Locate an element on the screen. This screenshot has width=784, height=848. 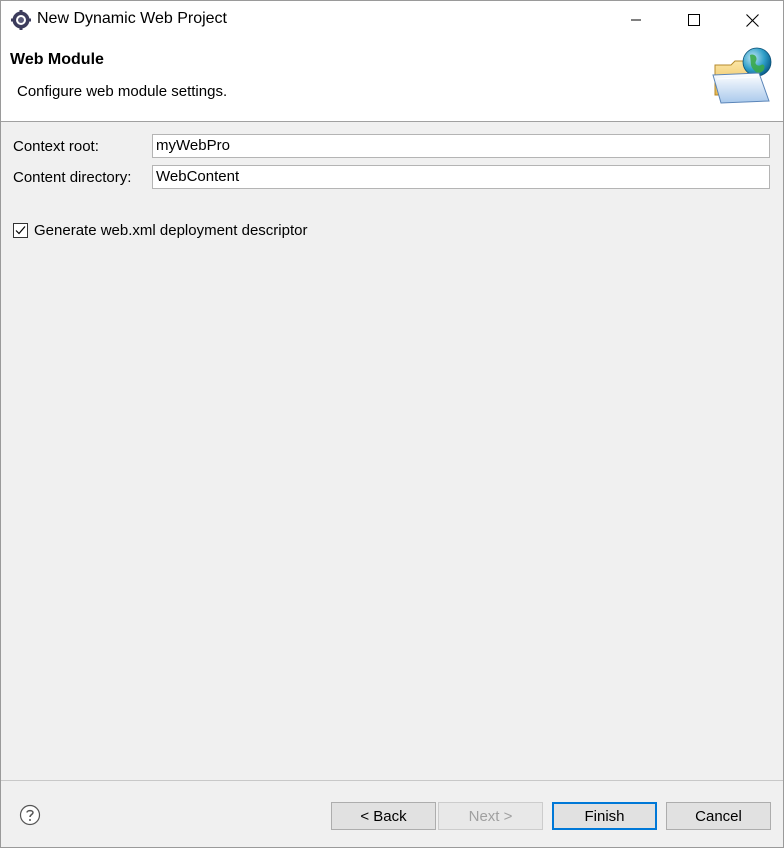
checkmark-icon is located at coordinates (20, 230).